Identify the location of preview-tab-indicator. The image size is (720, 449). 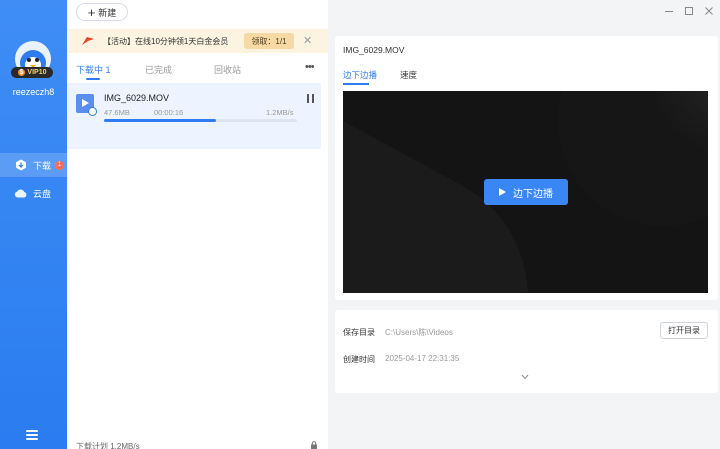
(356, 84).